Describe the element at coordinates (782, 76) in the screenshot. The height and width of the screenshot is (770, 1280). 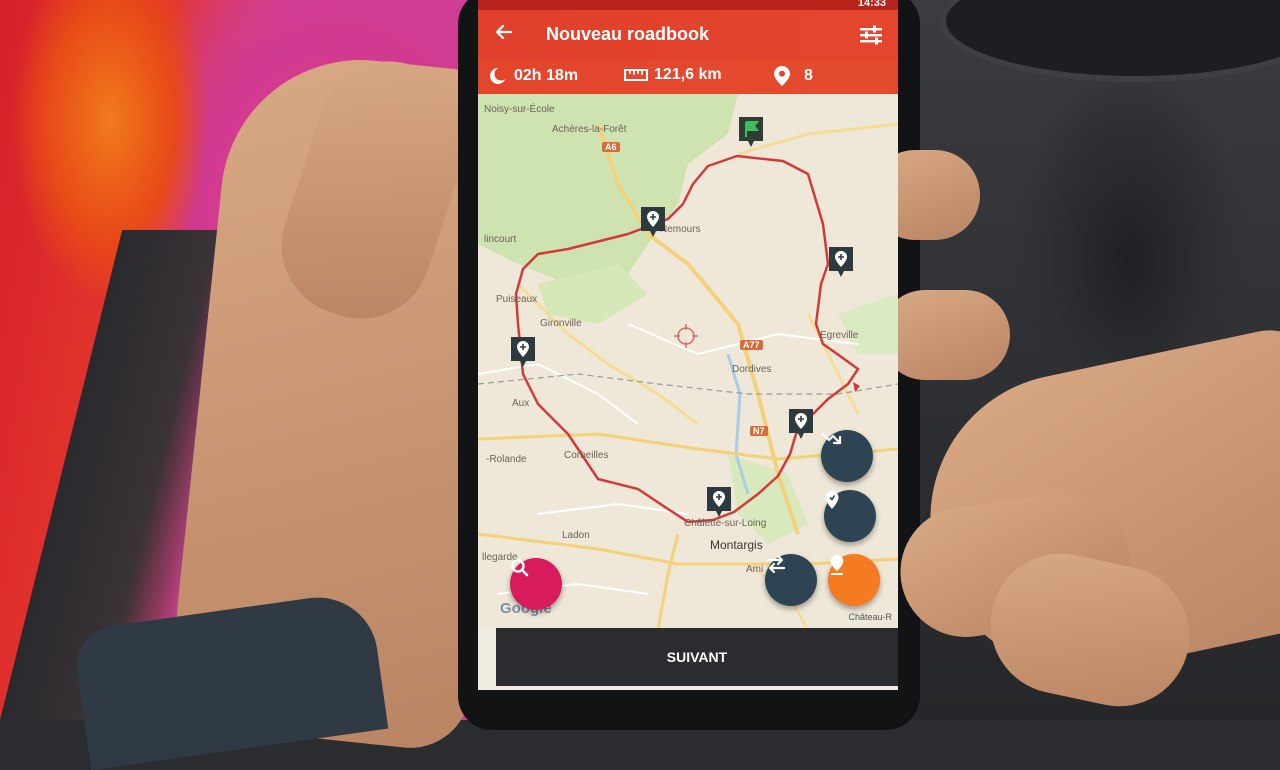
I see `map-pin-icon` at that location.